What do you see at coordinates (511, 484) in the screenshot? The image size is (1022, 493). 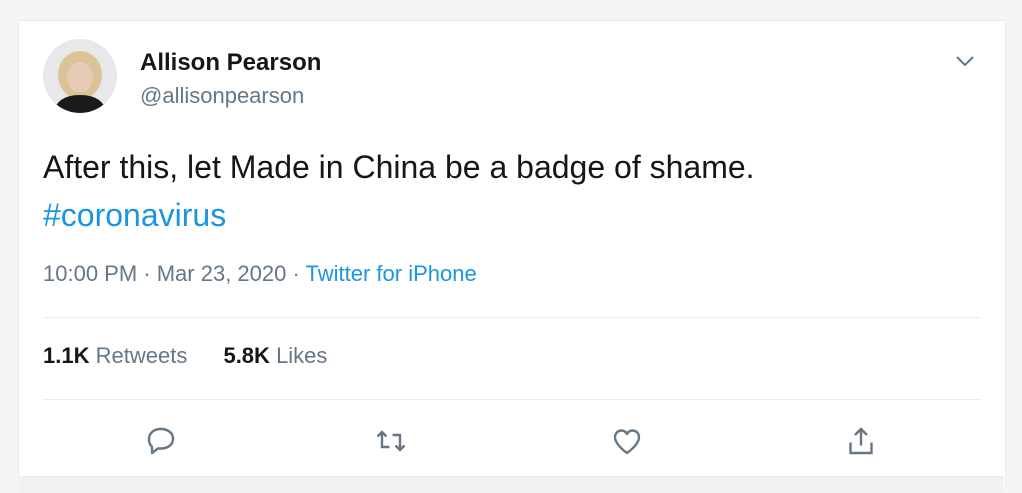 I see `next-item-edge` at bounding box center [511, 484].